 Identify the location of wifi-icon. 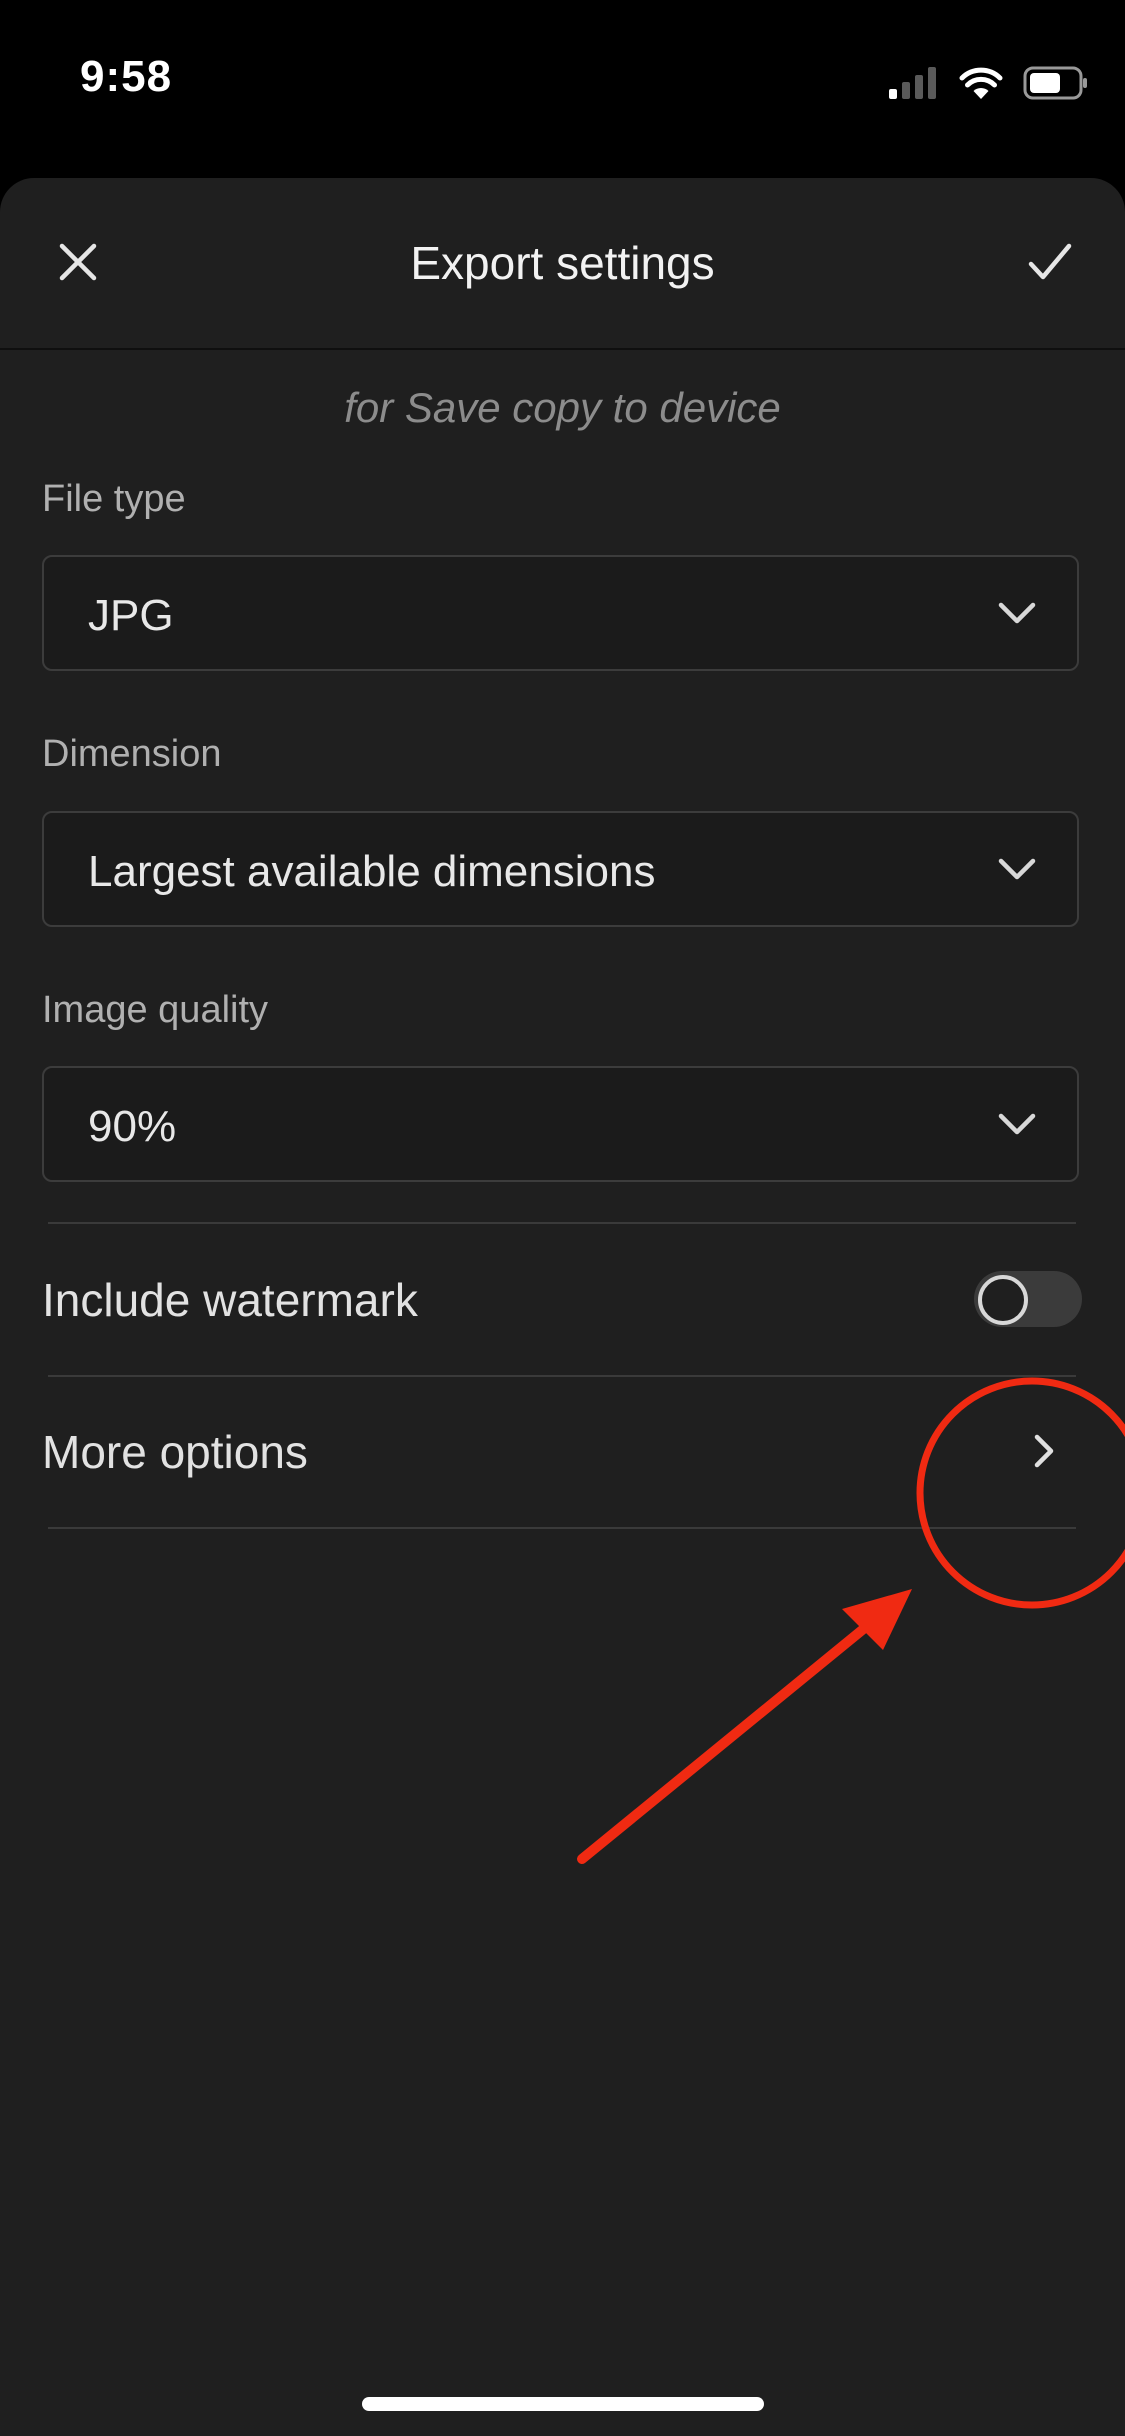
(981, 83).